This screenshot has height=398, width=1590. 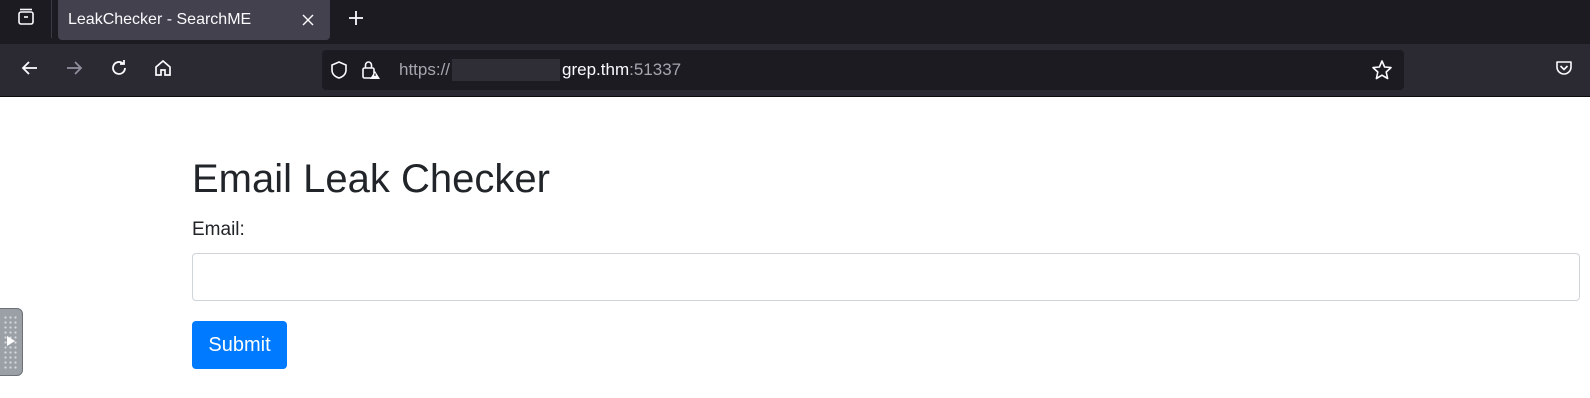 I want to click on reload-icon, so click(x=119, y=70).